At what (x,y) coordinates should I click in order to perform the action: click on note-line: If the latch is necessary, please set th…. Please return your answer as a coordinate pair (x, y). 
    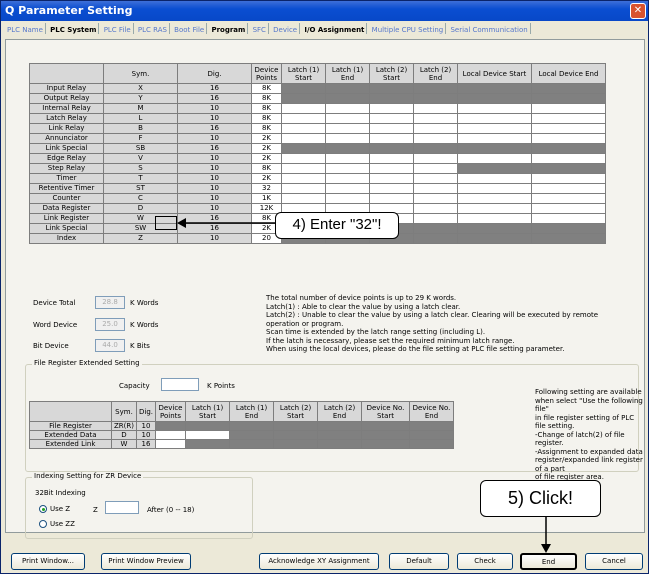
    Looking at the image, I should click on (390, 340).